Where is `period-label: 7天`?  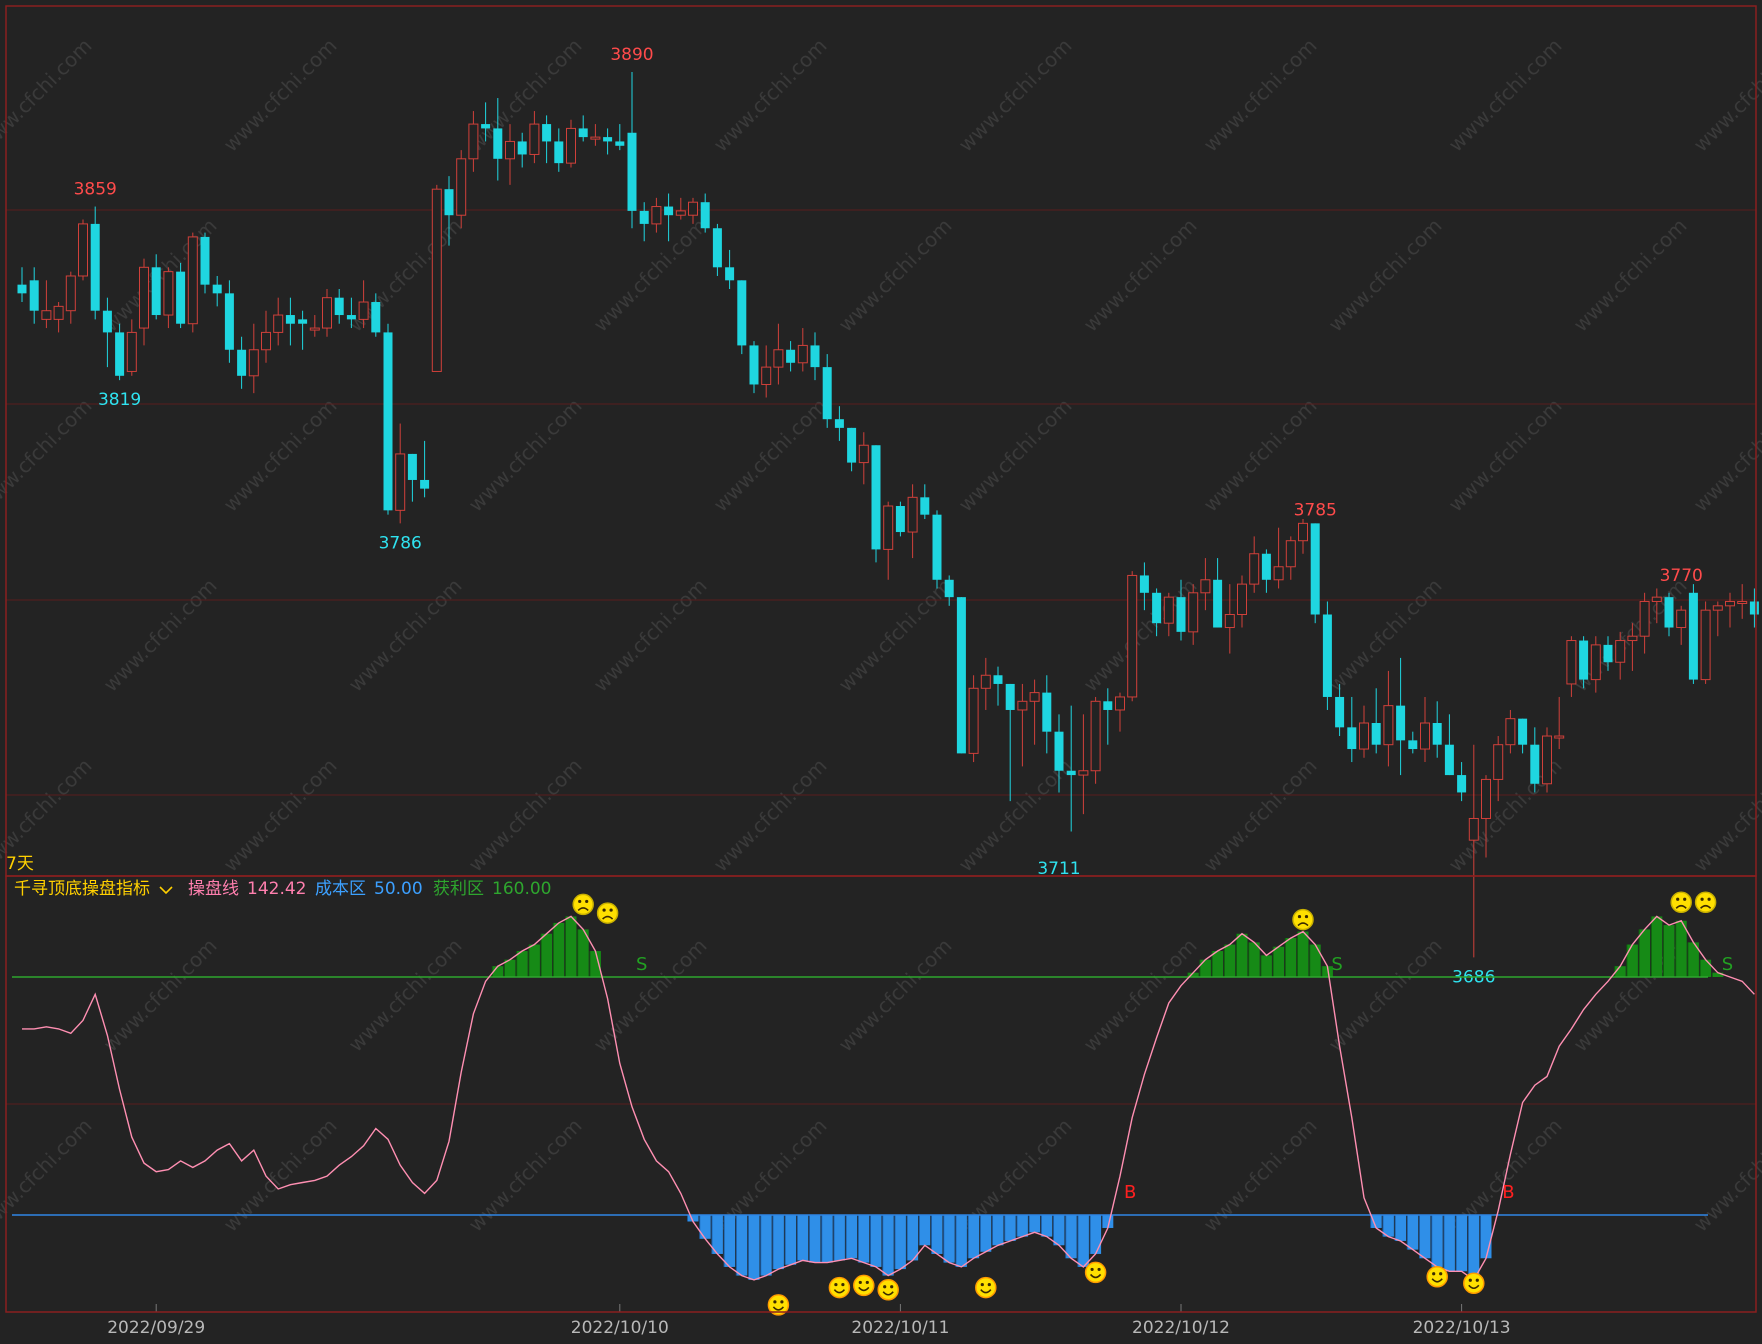 period-label: 7天 is located at coordinates (20, 864).